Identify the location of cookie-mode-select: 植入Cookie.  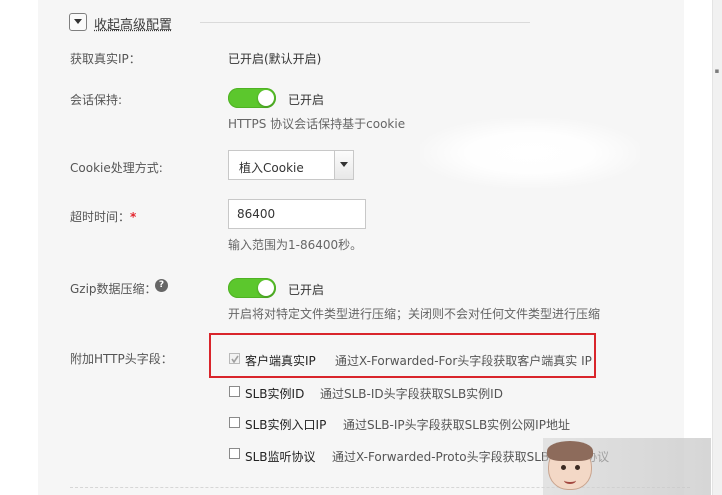
(291, 165).